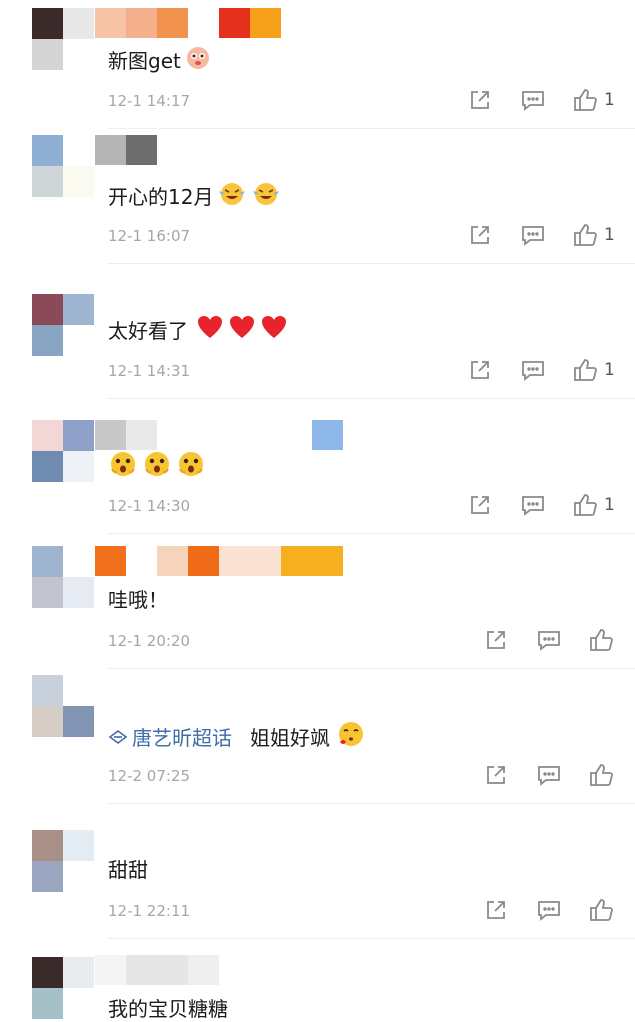 This screenshot has height=1022, width=635. I want to click on comment-time: 12-1 14:31, so click(149, 371).